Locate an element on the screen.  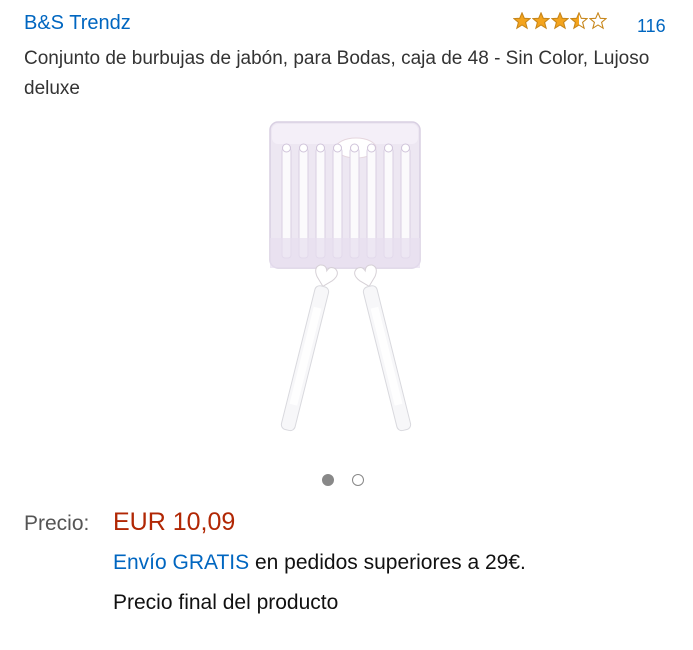
final-price-note: Precio final del producto is located at coordinates (226, 602).